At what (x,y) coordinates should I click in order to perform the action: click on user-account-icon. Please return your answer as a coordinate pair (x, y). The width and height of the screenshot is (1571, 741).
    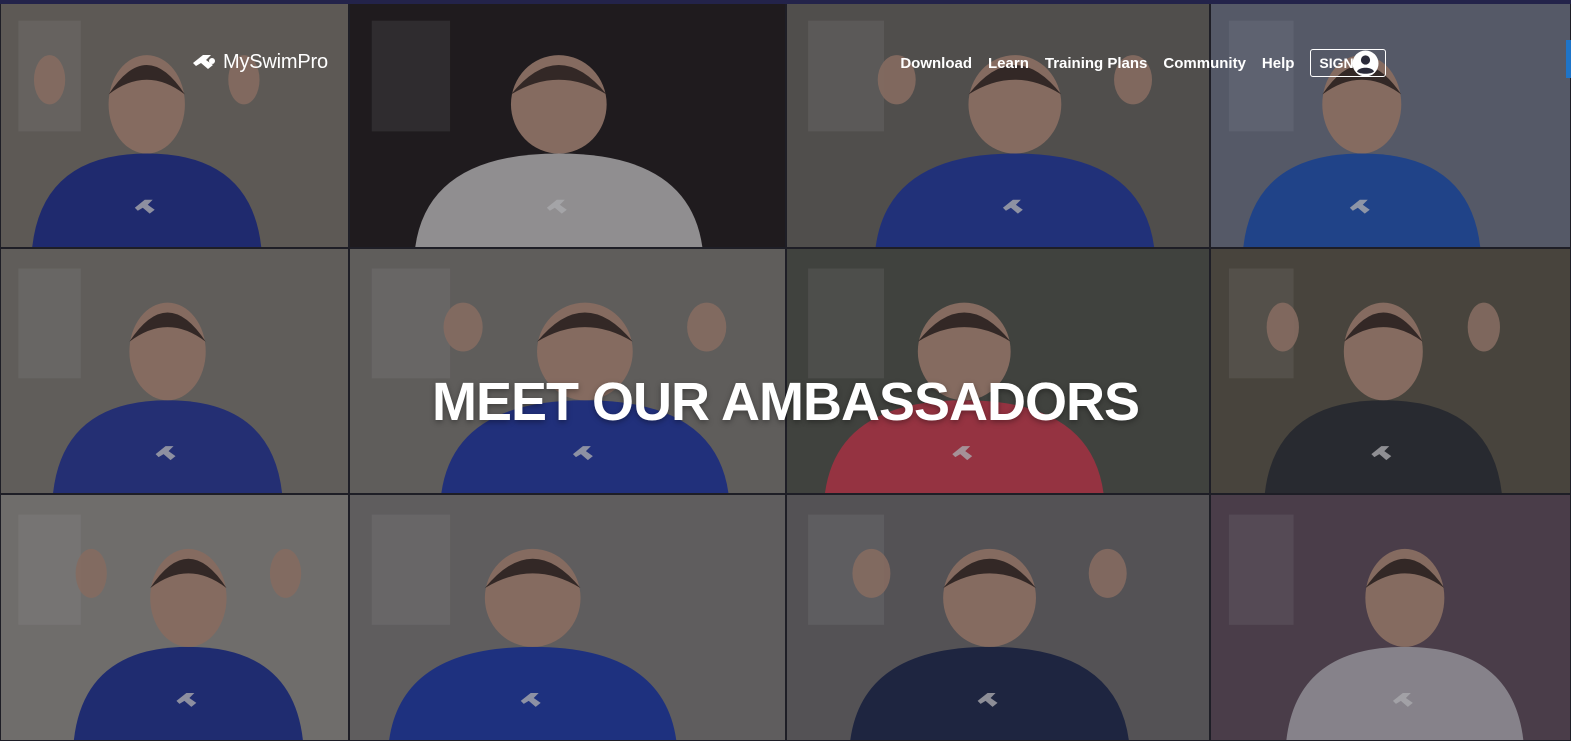
    Looking at the image, I should click on (1365, 63).